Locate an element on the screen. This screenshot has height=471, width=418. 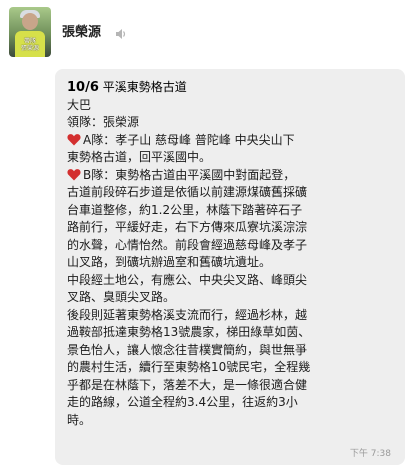
sender-name: 張榮源 is located at coordinates (81, 33).